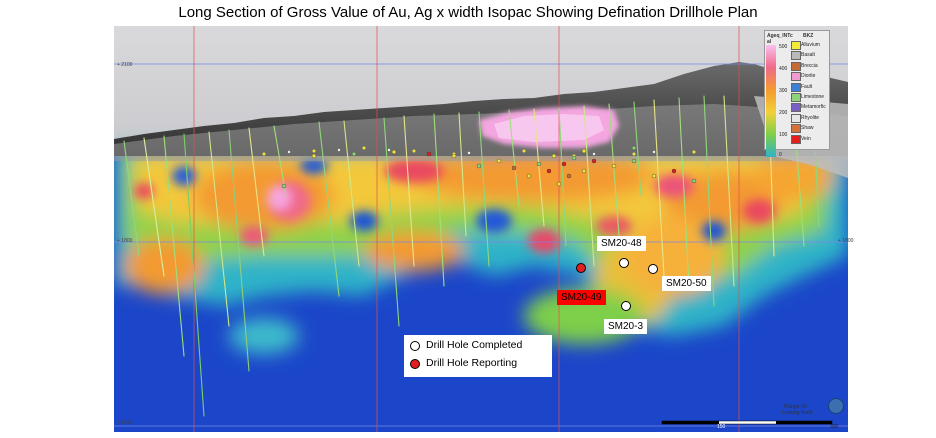 The height and width of the screenshot is (438, 936). I want to click on compass-icon, so click(836, 406).